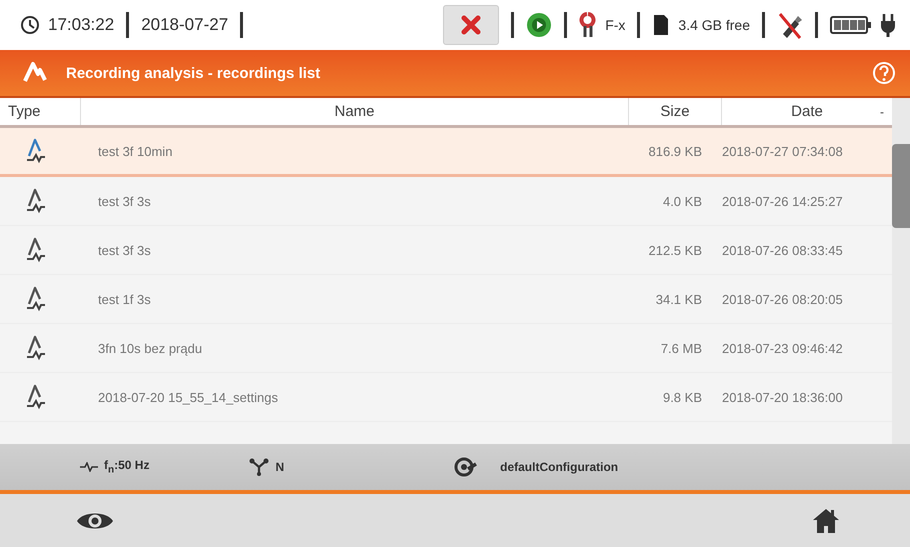 This screenshot has height=547, width=910. I want to click on home-icon, so click(826, 521).